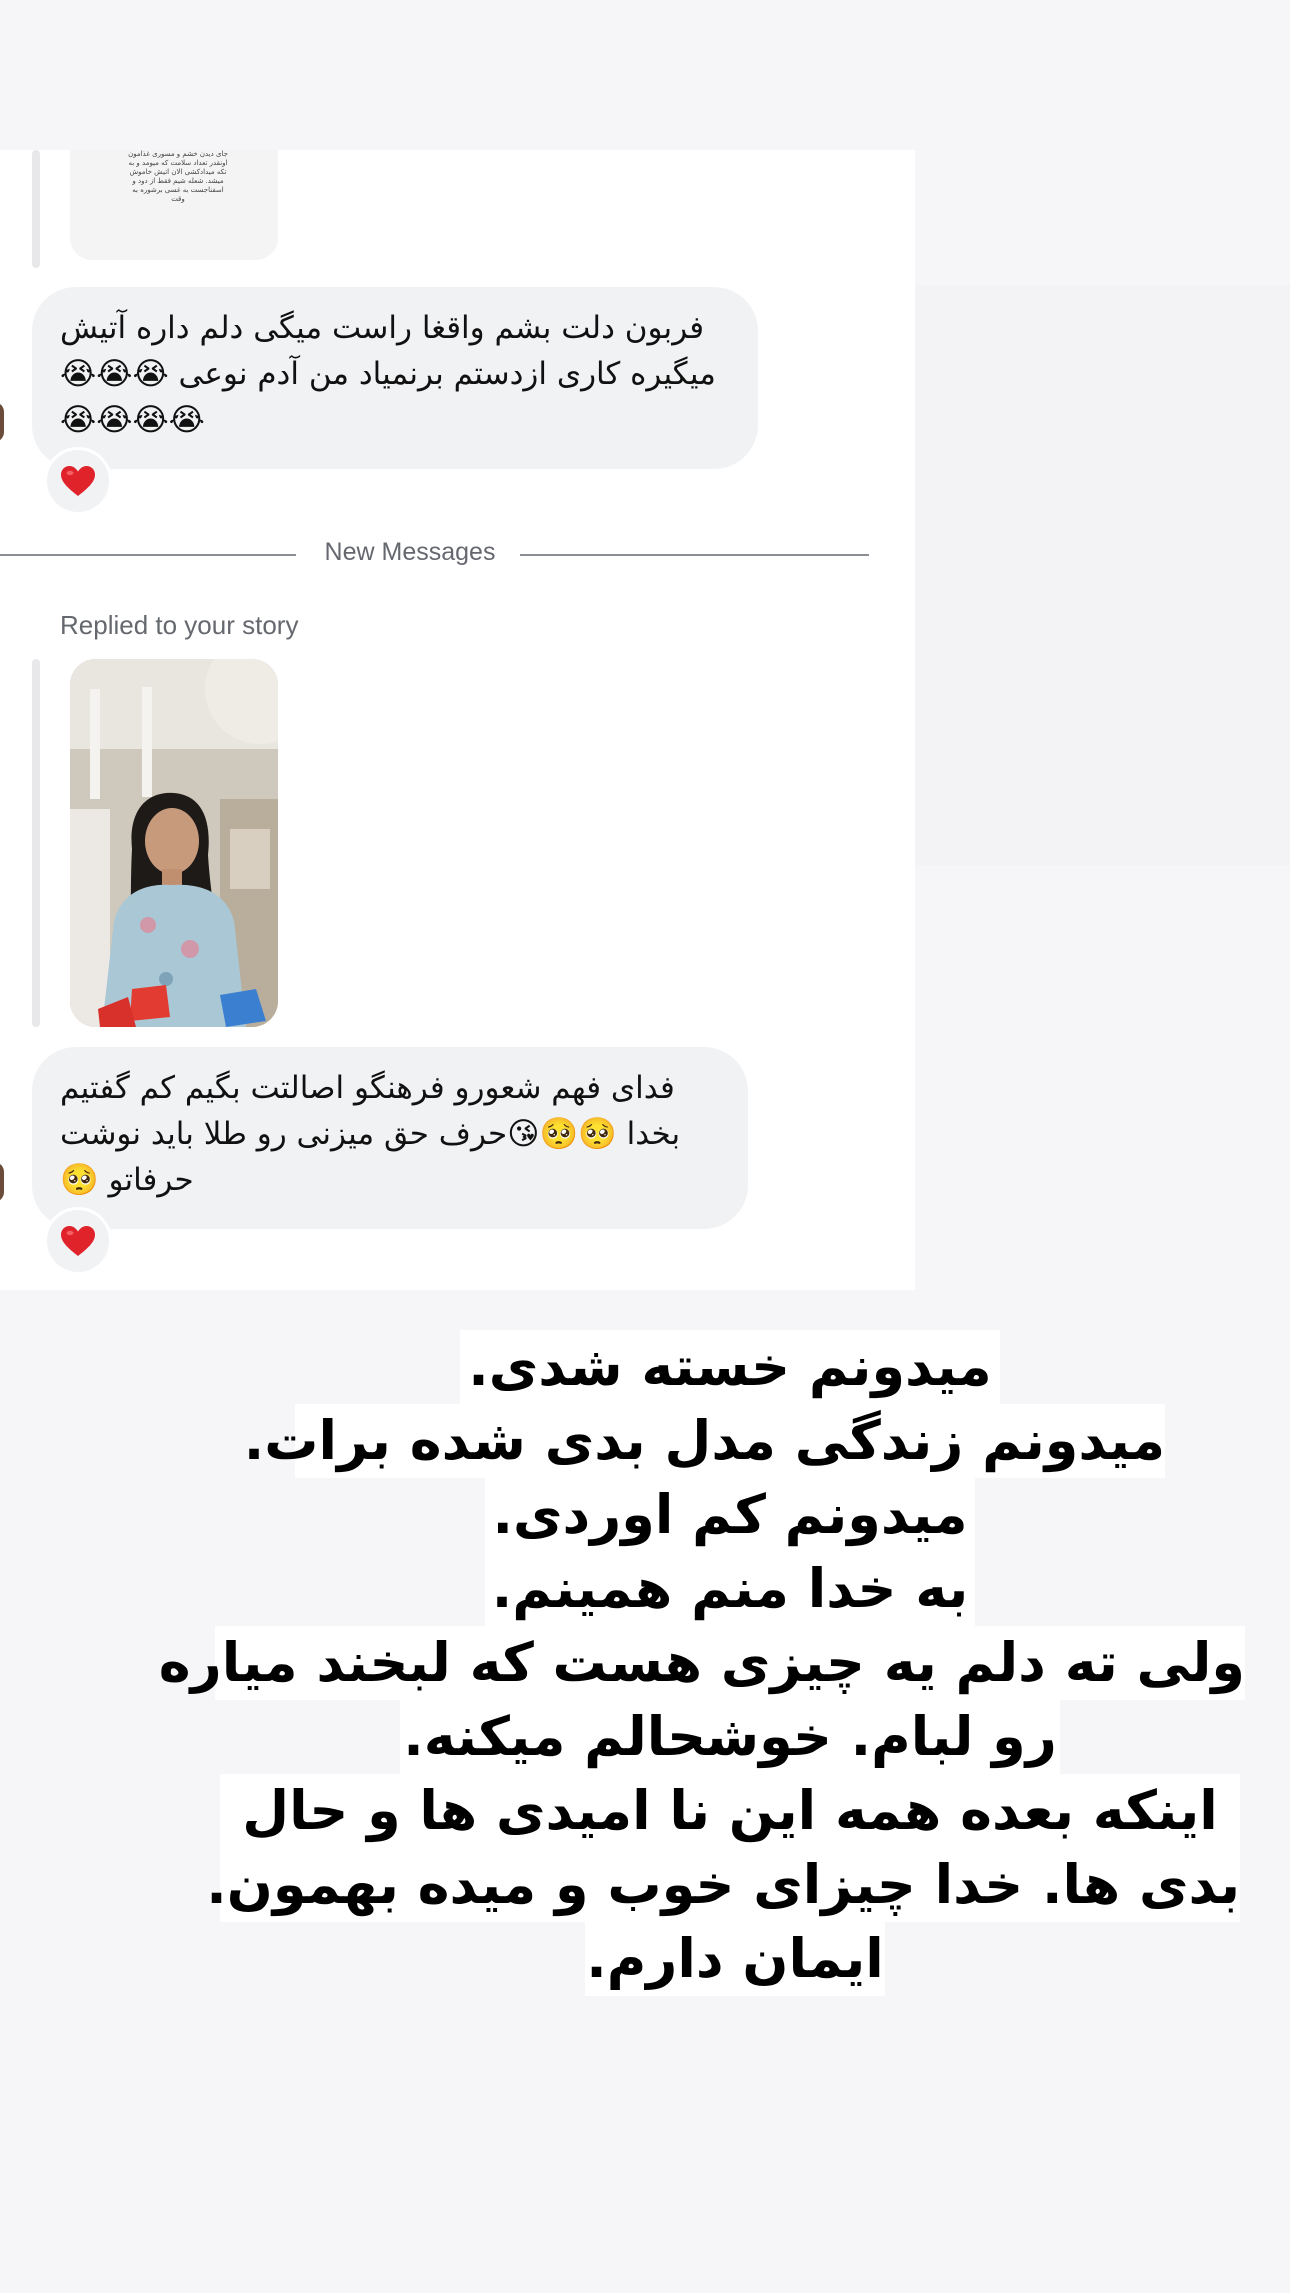 The height and width of the screenshot is (2293, 1290). What do you see at coordinates (723, 1885) in the screenshot?
I see `caption-line: بدی ها. خدا چیزای خوب و میده بهمون.` at bounding box center [723, 1885].